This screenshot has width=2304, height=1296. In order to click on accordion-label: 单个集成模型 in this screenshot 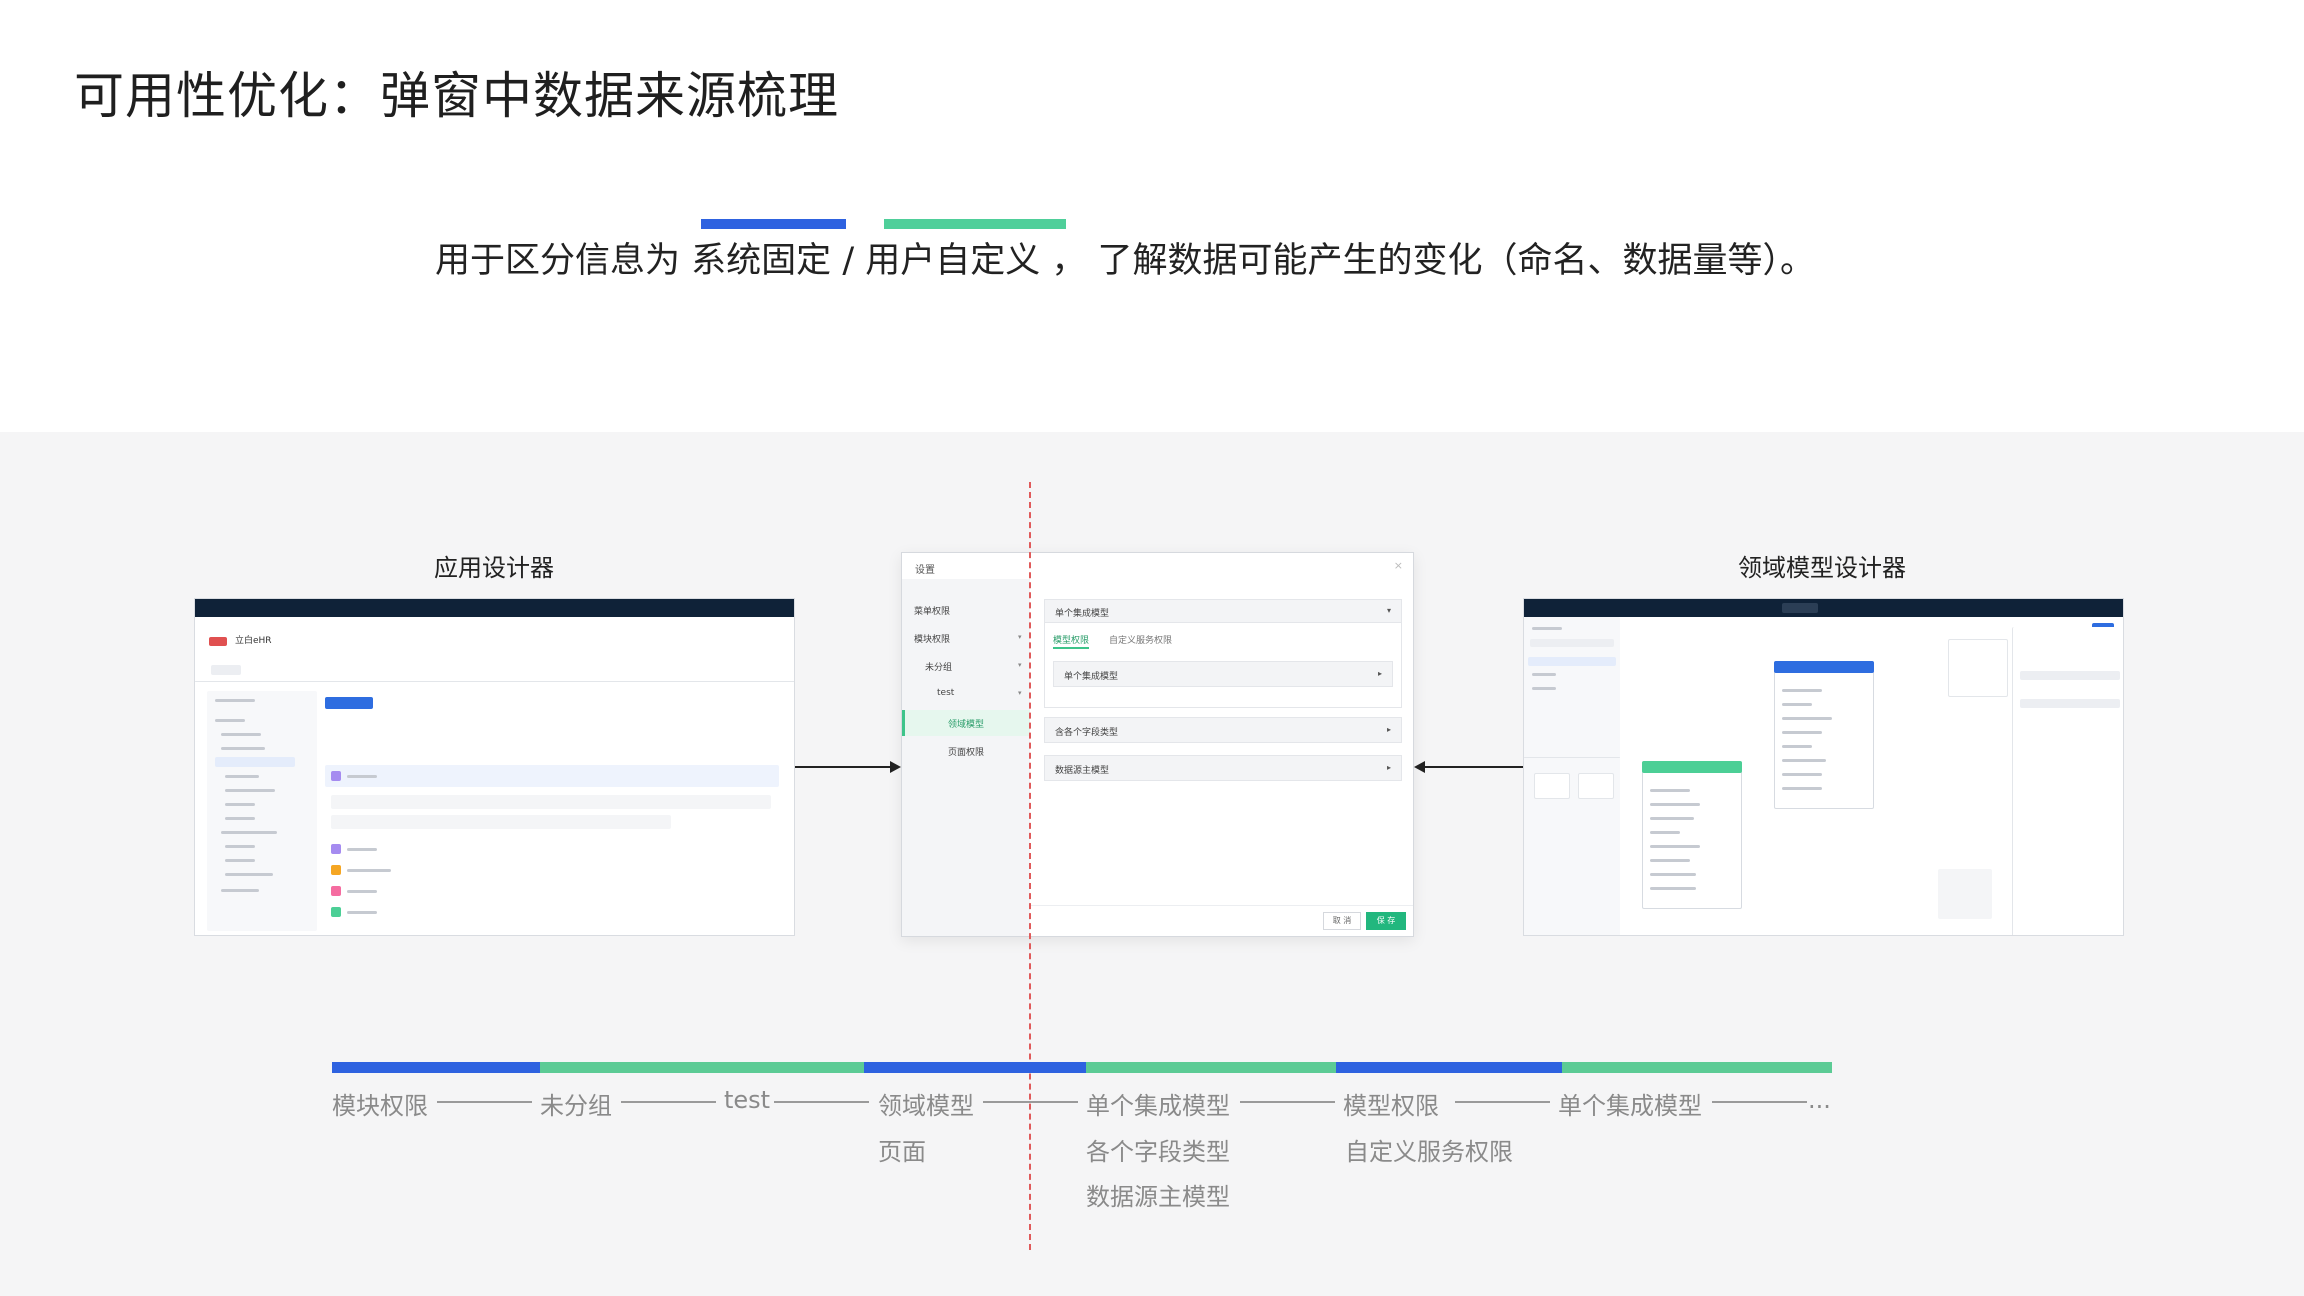, I will do `click(1082, 614)`.